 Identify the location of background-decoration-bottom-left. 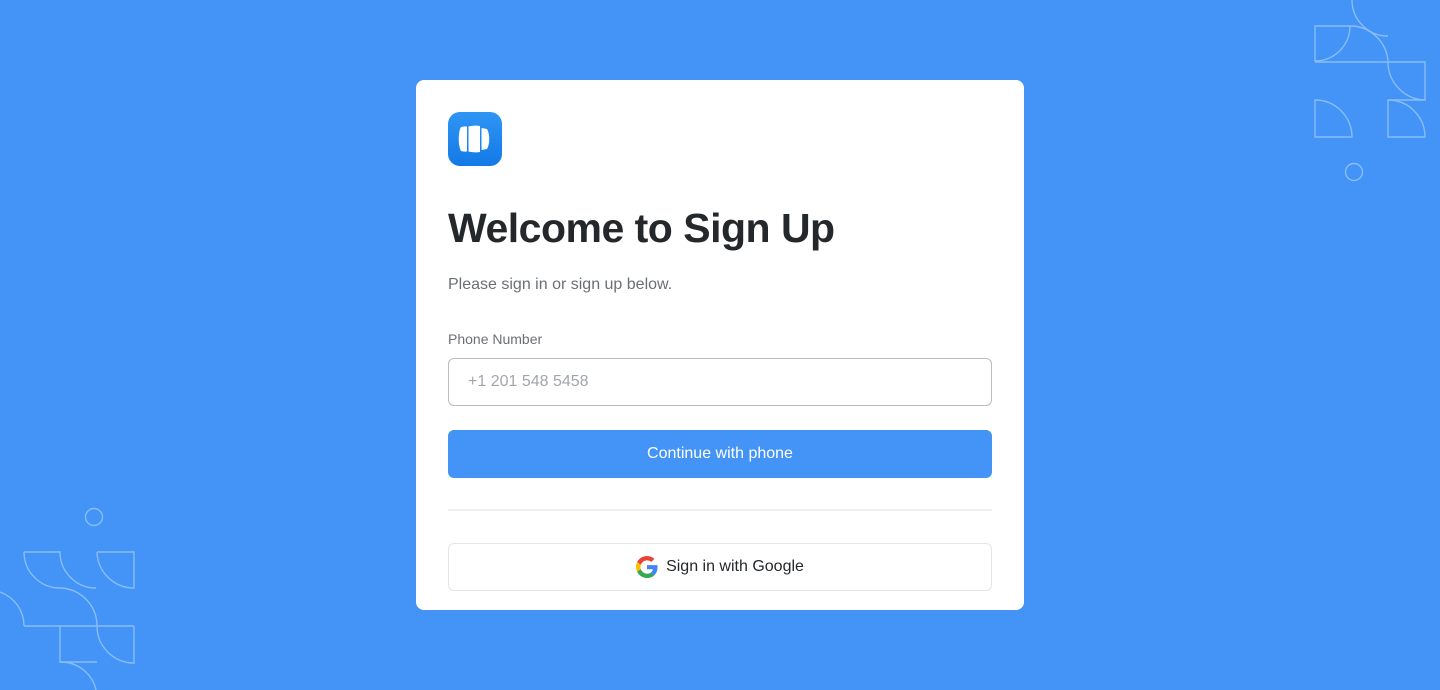
(67, 598).